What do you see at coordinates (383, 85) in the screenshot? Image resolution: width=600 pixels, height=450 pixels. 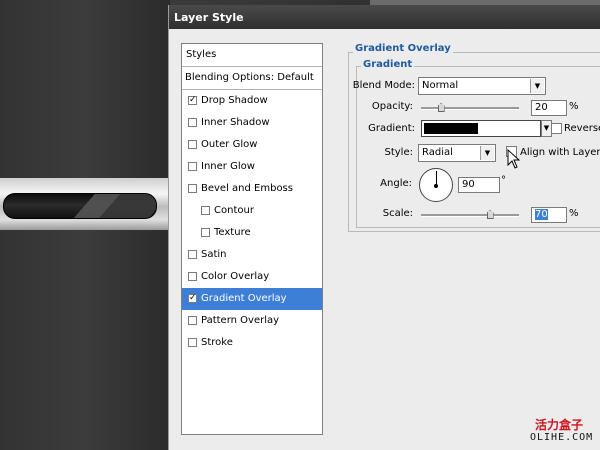 I see `blend-mode-label: Blend Mode:` at bounding box center [383, 85].